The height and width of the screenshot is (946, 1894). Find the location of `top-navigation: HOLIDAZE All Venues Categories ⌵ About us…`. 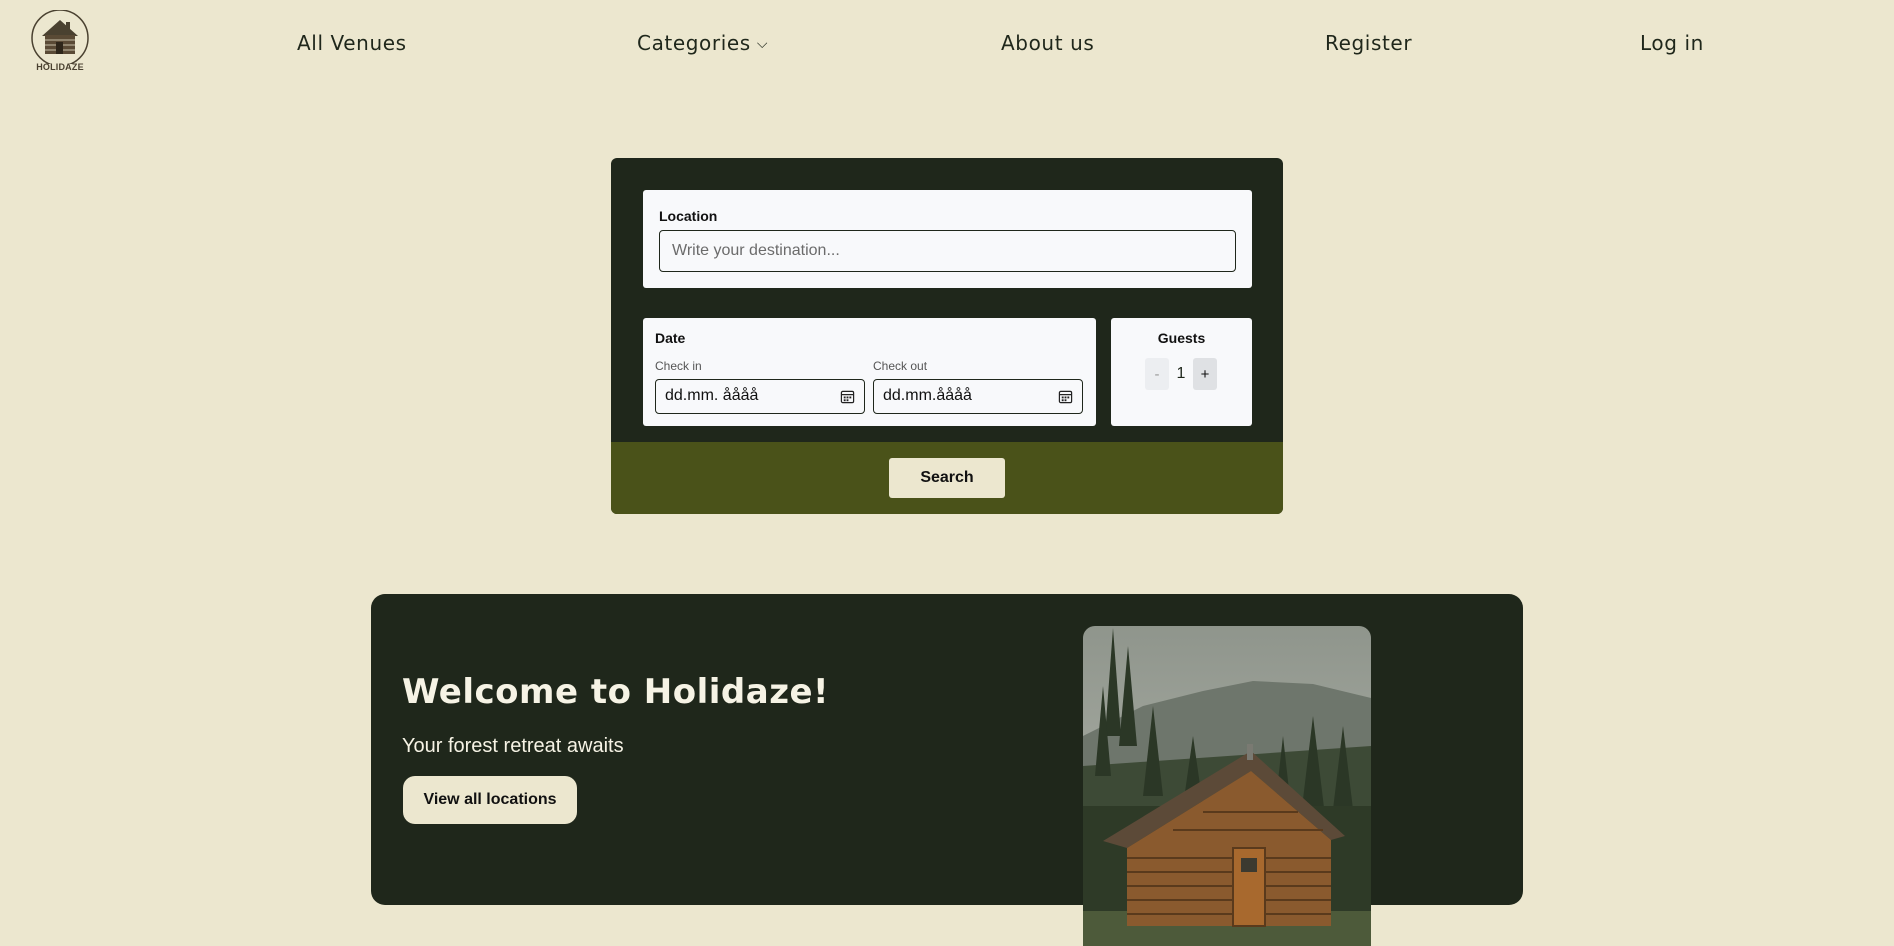

top-navigation: HOLIDAZE All Venues Categories ⌵ About us… is located at coordinates (947, 45).